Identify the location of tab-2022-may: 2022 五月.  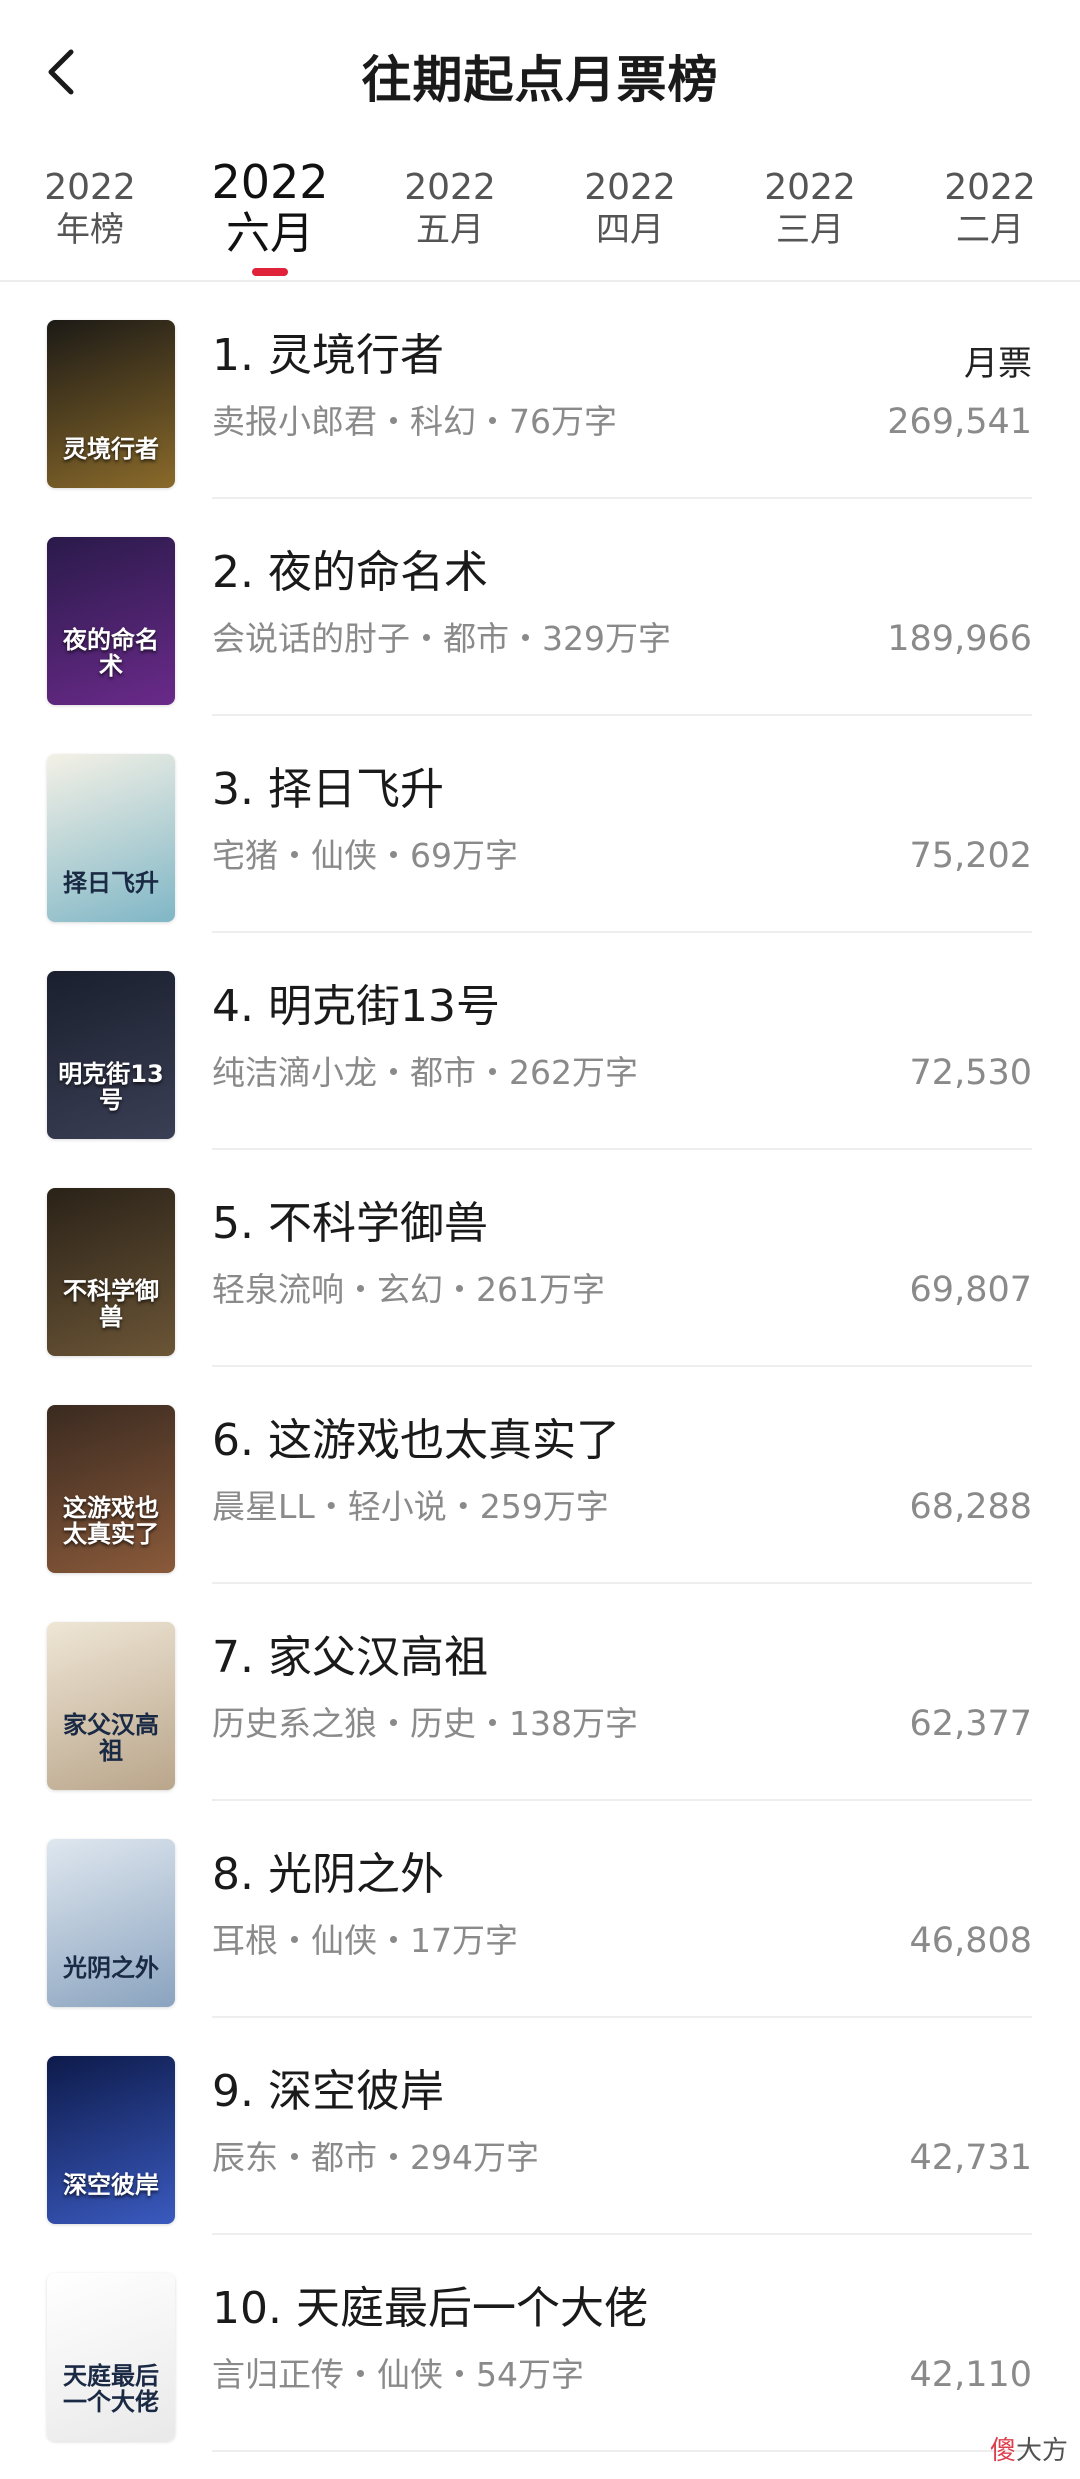
(450, 210).